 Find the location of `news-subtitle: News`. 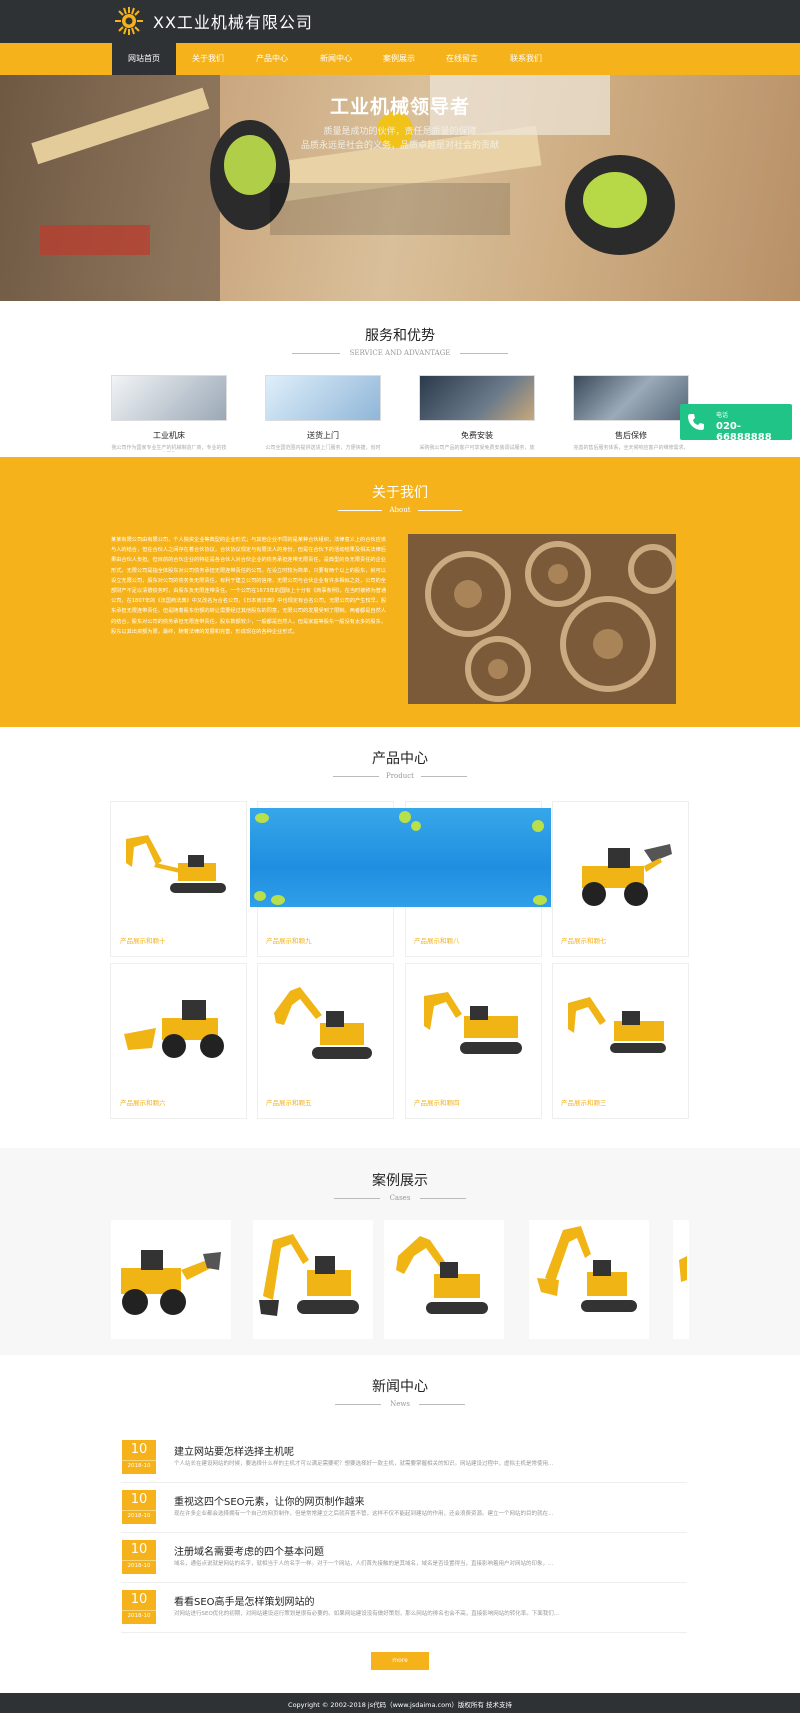

news-subtitle: News is located at coordinates (400, 1404).